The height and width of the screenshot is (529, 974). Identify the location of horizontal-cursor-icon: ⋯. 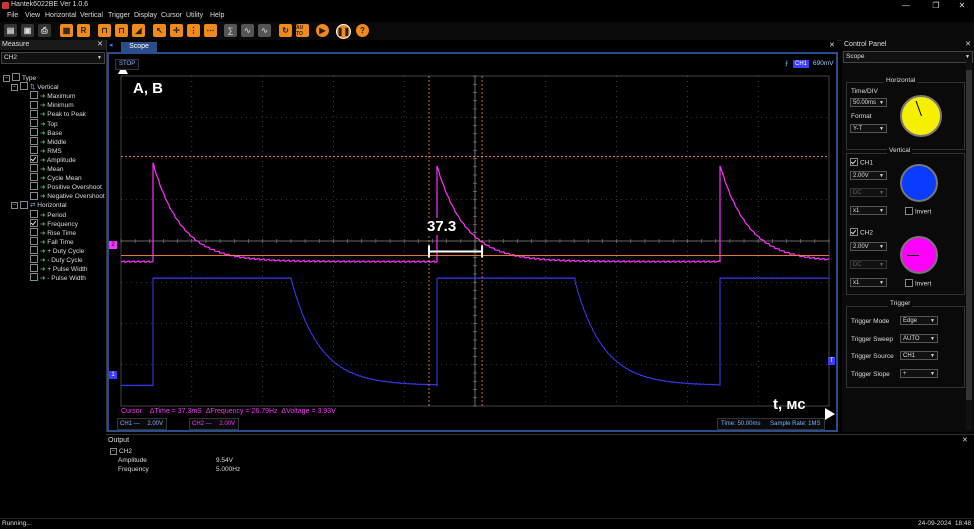
(210, 30).